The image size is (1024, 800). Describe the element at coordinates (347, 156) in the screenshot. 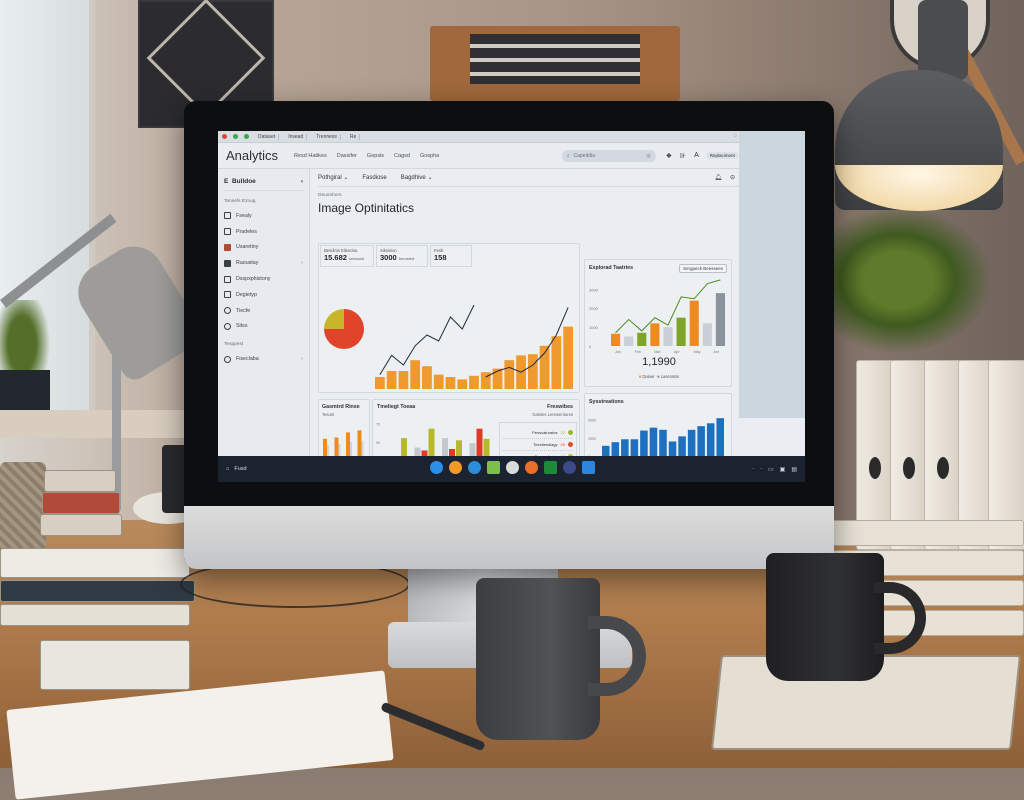

I see `nav-link: Dassifer` at that location.